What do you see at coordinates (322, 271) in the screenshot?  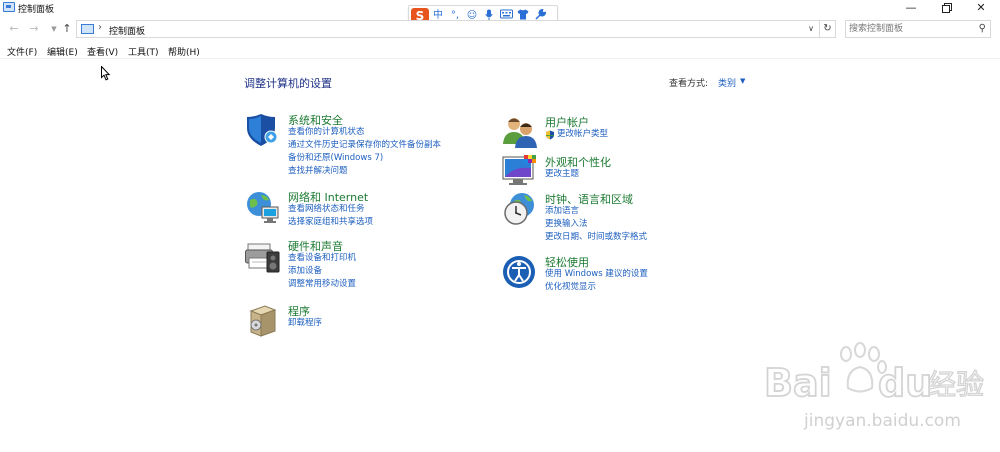 I see `link-add-device: 添加设备` at bounding box center [322, 271].